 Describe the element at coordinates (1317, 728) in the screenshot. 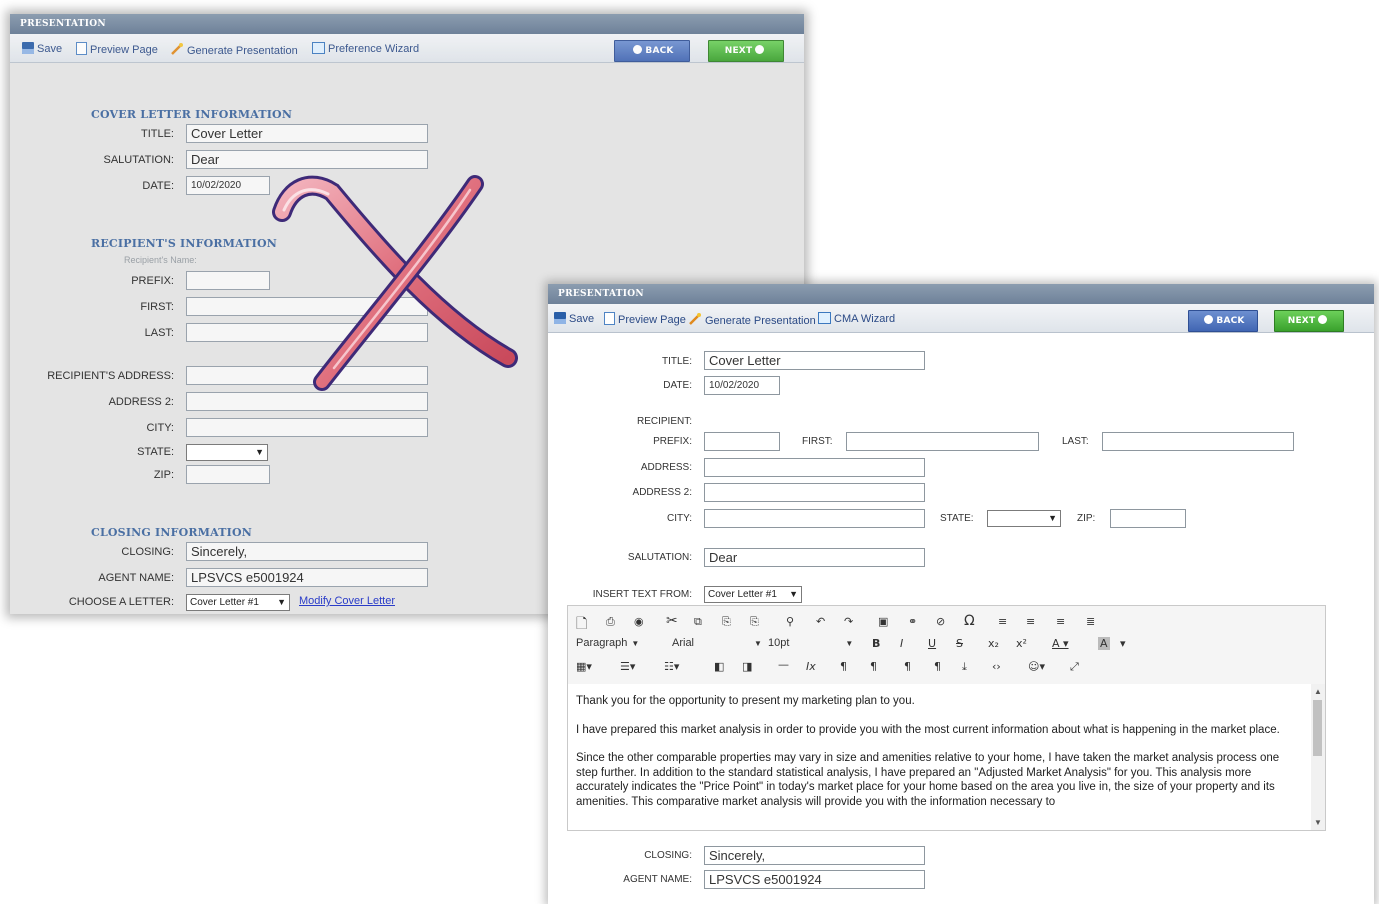

I see `scrollbar-thumb` at that location.